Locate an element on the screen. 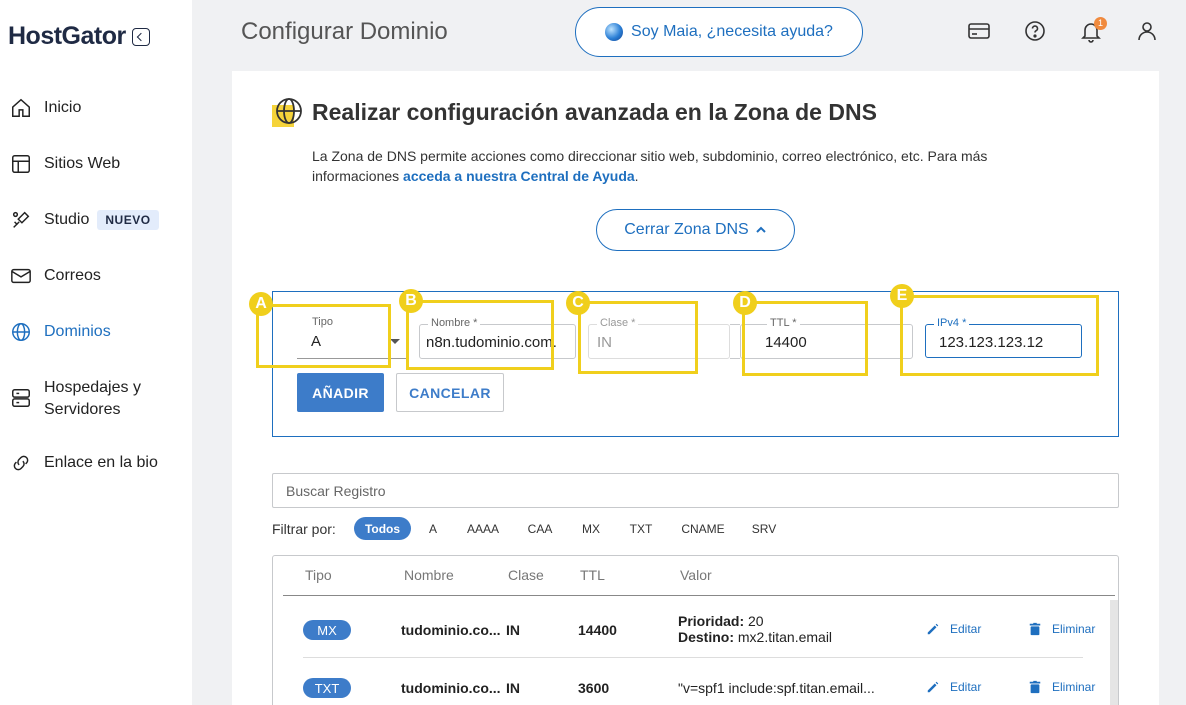  filter-chip-mx: MX is located at coordinates (591, 528).